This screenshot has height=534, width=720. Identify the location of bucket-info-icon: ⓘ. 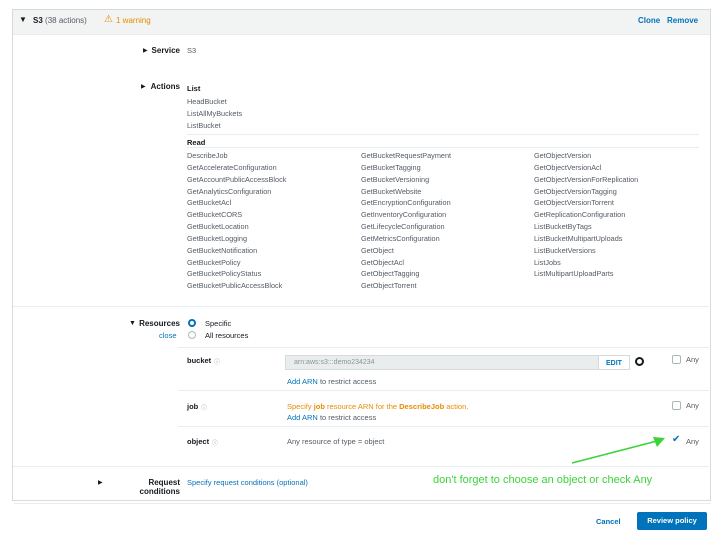
(217, 361).